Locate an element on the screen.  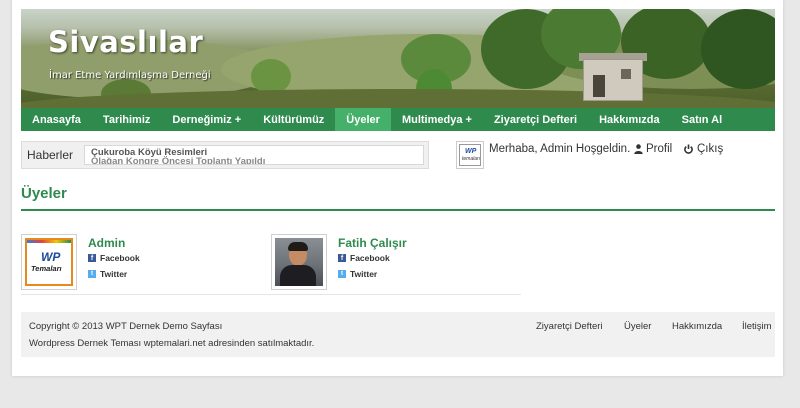
footer-link-iletisim: İletişim is located at coordinates (757, 326).